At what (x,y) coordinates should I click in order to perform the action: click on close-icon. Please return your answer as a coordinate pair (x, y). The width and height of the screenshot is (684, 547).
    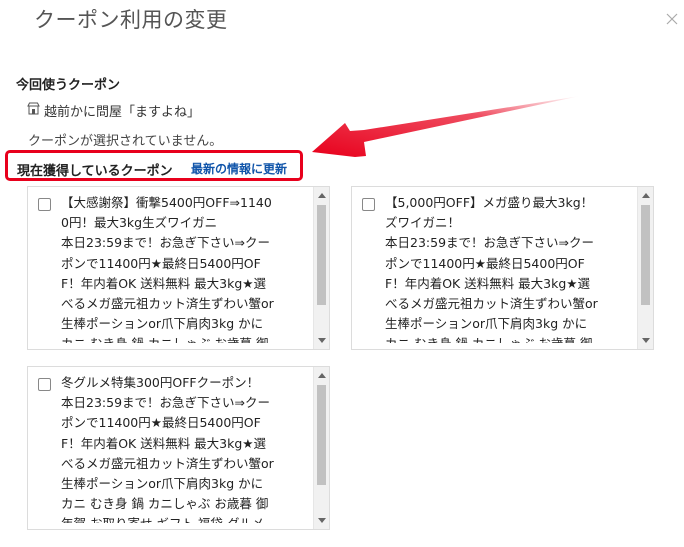
    Looking at the image, I should click on (672, 17).